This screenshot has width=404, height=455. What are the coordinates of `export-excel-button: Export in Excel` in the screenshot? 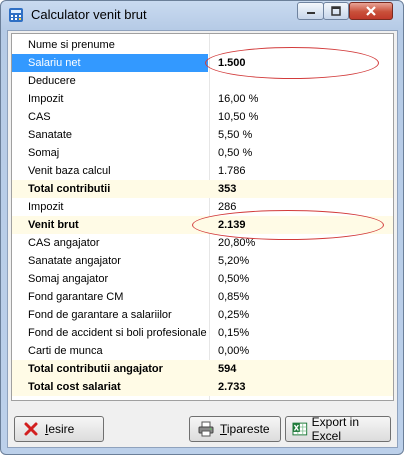 It's located at (338, 429).